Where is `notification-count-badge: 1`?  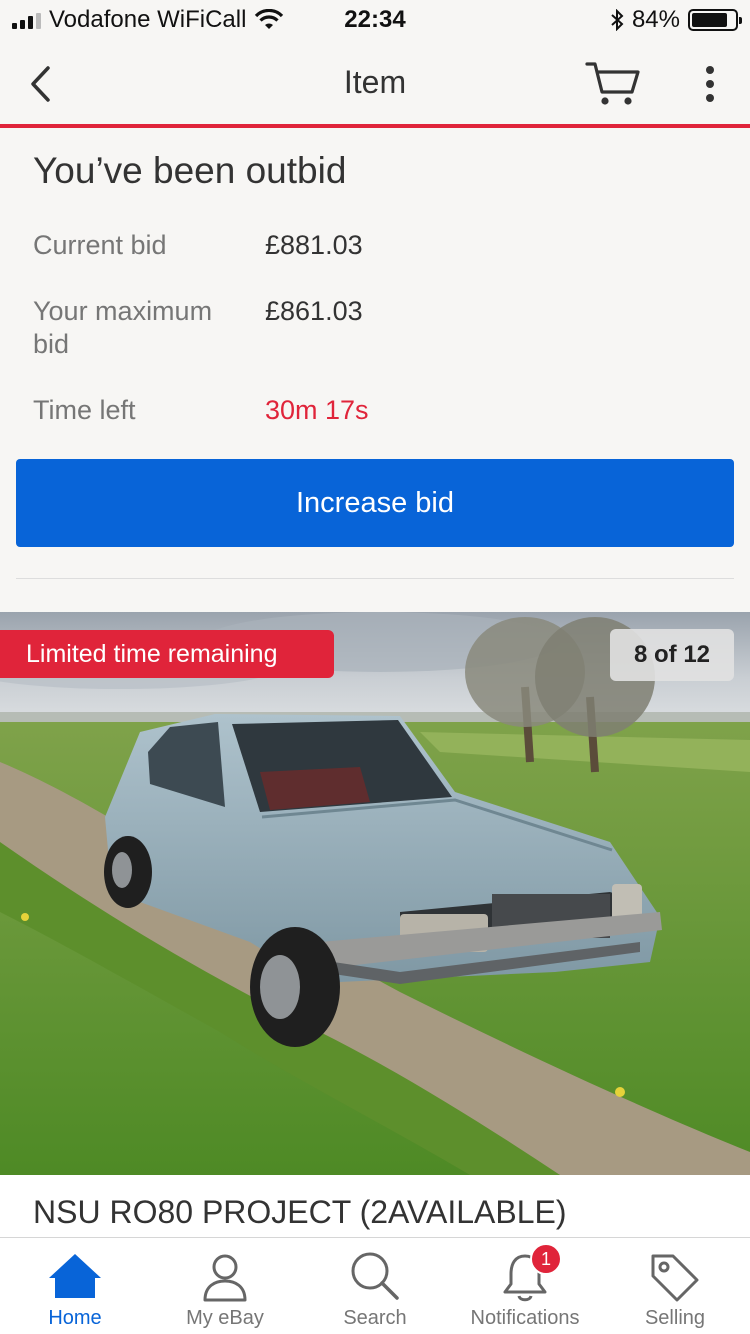
notification-count-badge: 1 is located at coordinates (546, 1259).